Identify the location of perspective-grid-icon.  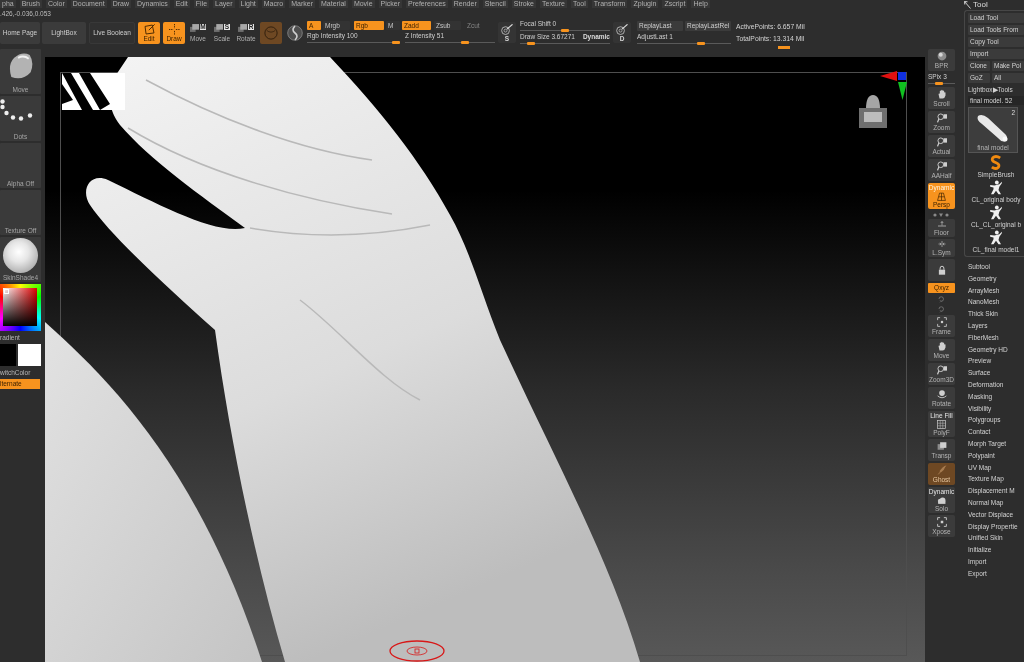
(941, 196).